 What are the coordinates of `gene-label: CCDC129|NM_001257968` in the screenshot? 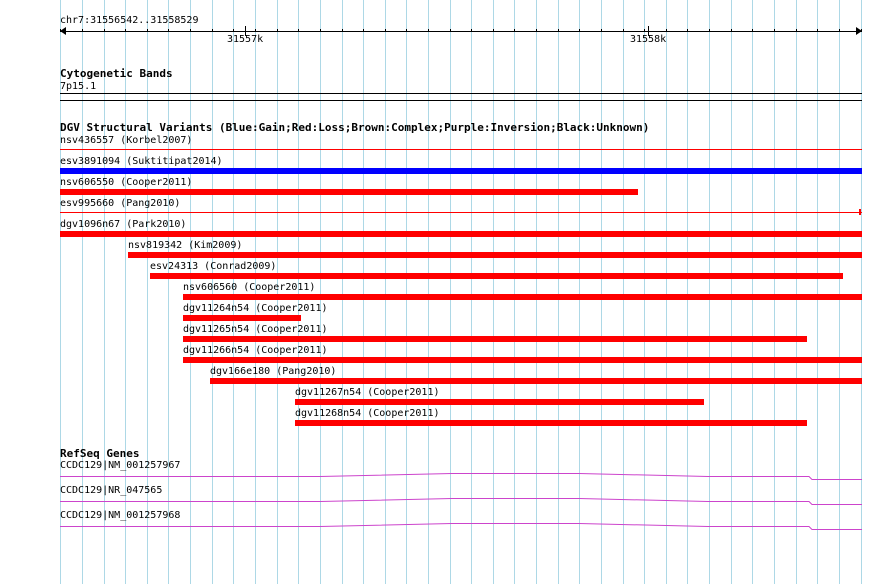 It's located at (120, 516).